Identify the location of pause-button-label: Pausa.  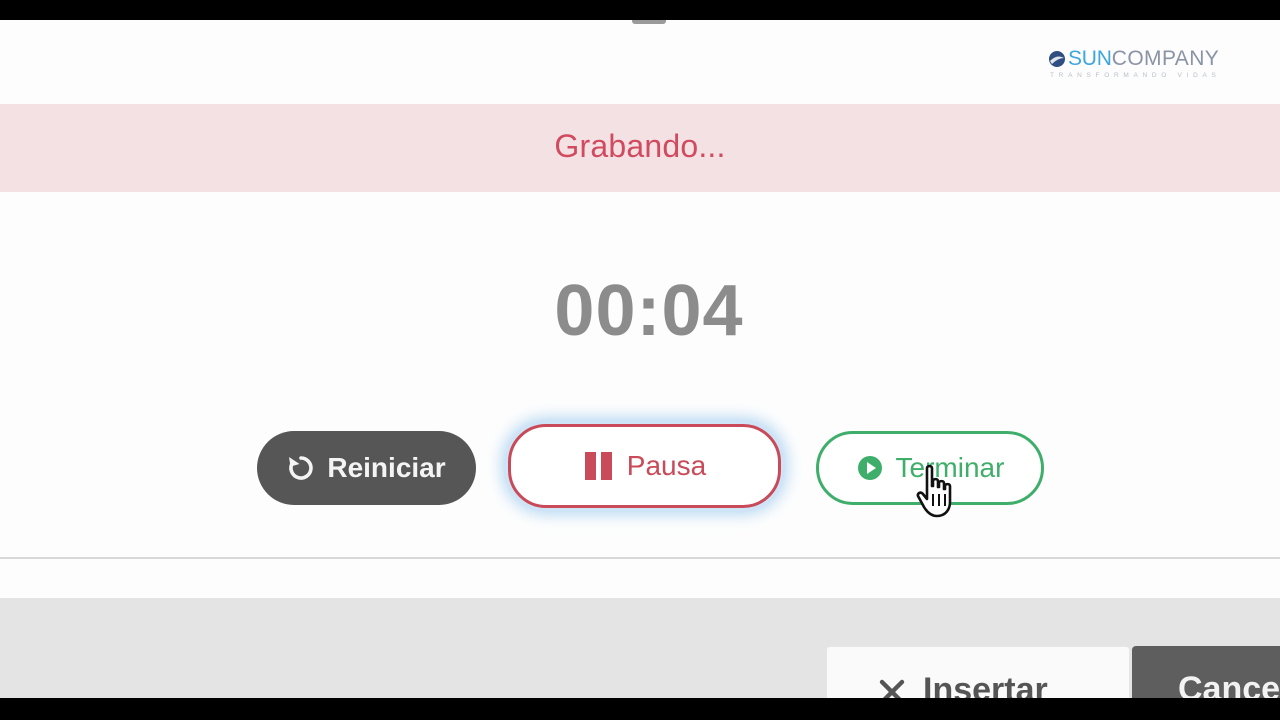
(666, 465).